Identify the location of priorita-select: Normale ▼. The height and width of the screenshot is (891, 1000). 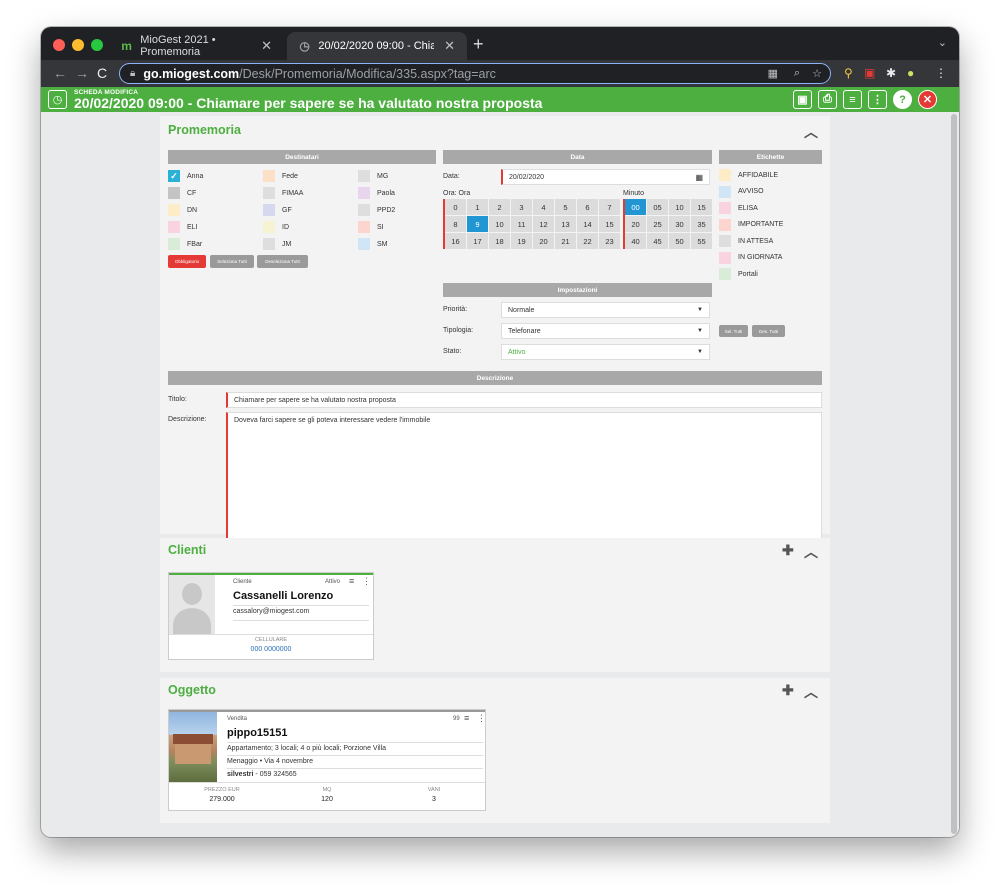
(605, 310).